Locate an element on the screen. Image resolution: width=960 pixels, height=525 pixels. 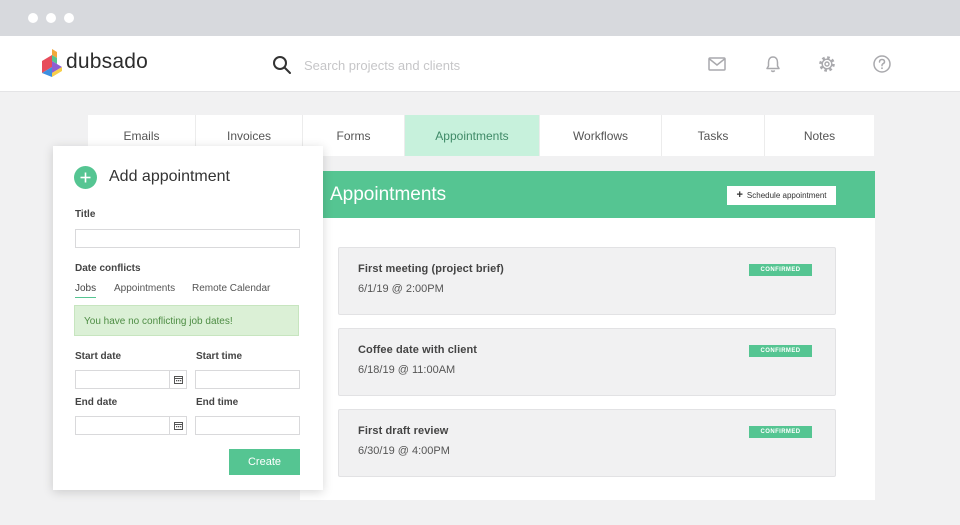
plus-icon: + is located at coordinates (739, 195).